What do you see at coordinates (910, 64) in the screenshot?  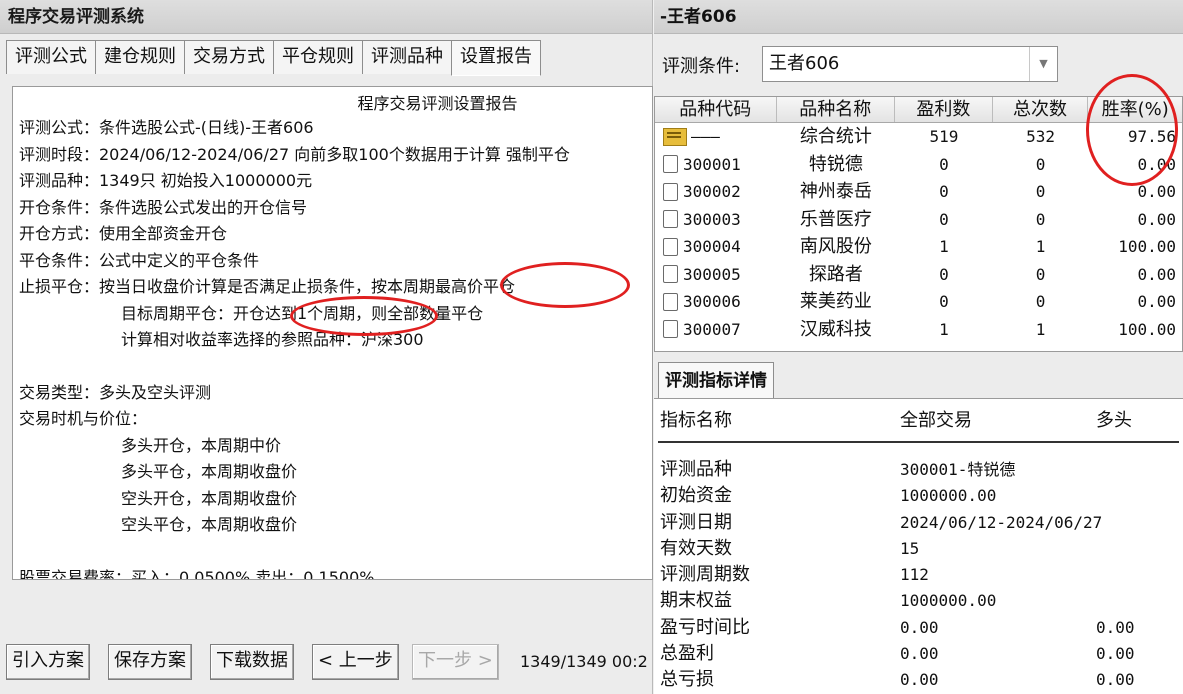 I see `condition-select: 王者606 ▼` at bounding box center [910, 64].